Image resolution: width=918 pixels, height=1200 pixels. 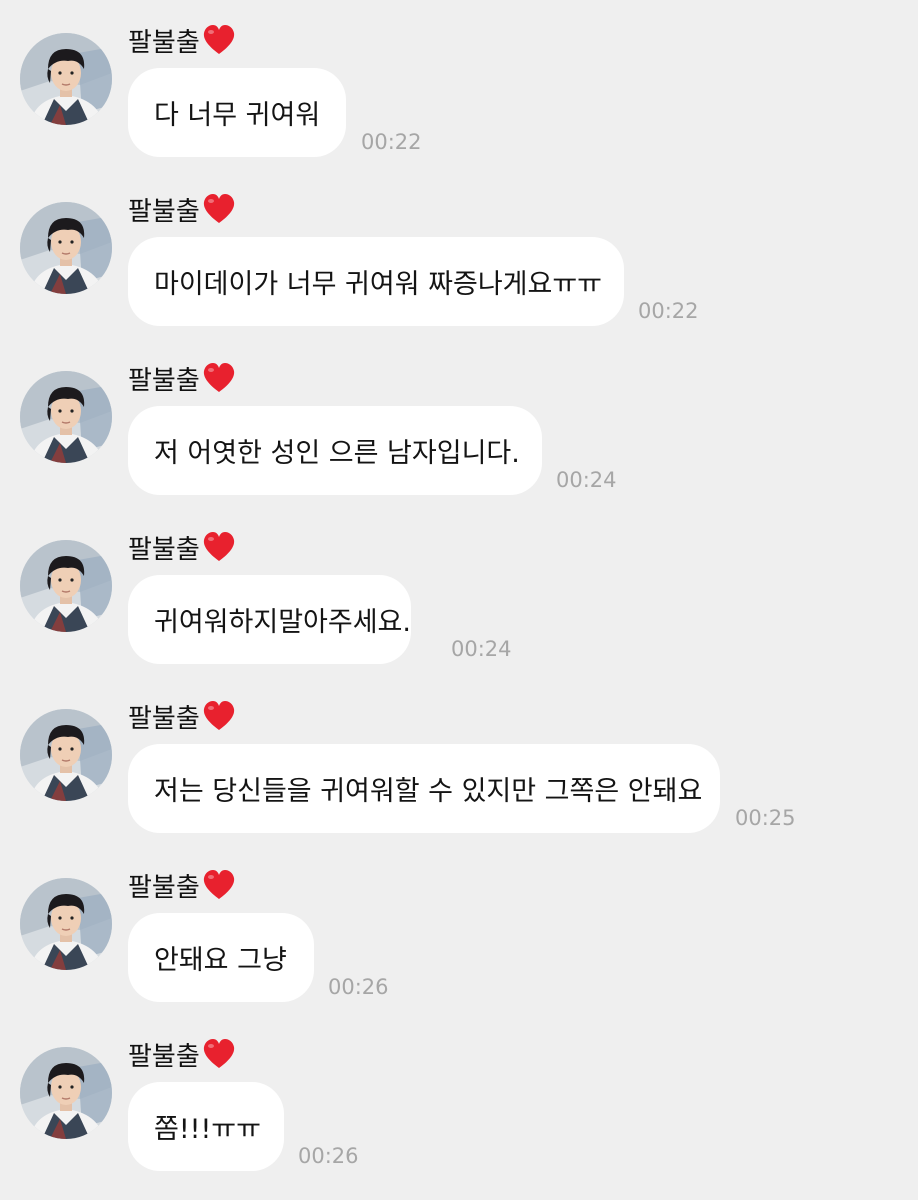 I want to click on message-bubble: 쫌!!!ㅠㅠ, so click(x=206, y=1126).